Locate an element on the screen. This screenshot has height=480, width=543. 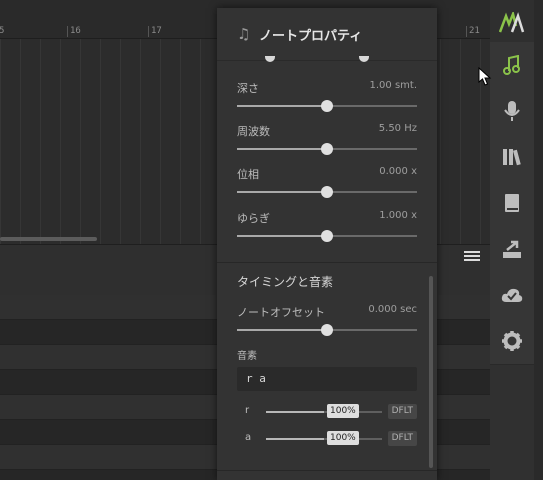
panel-vertical-scrollbar is located at coordinates (431, 372).